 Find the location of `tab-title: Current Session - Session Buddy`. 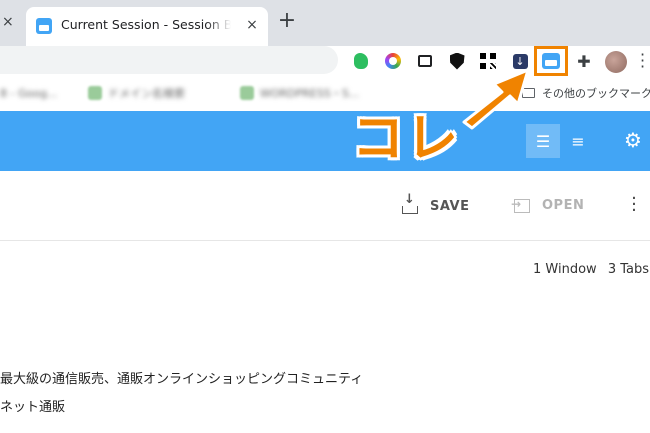

tab-title: Current Session - Session Buddy is located at coordinates (146, 24).